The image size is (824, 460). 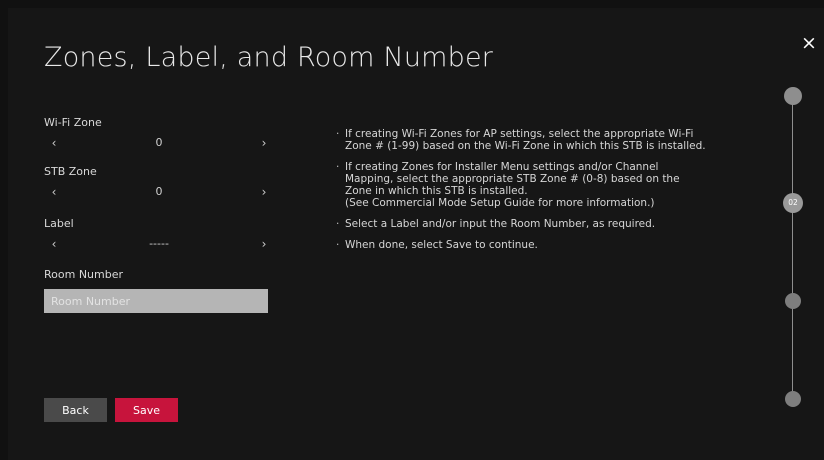 I want to click on label-stepper: ‹ ----- ›, so click(x=156, y=244).